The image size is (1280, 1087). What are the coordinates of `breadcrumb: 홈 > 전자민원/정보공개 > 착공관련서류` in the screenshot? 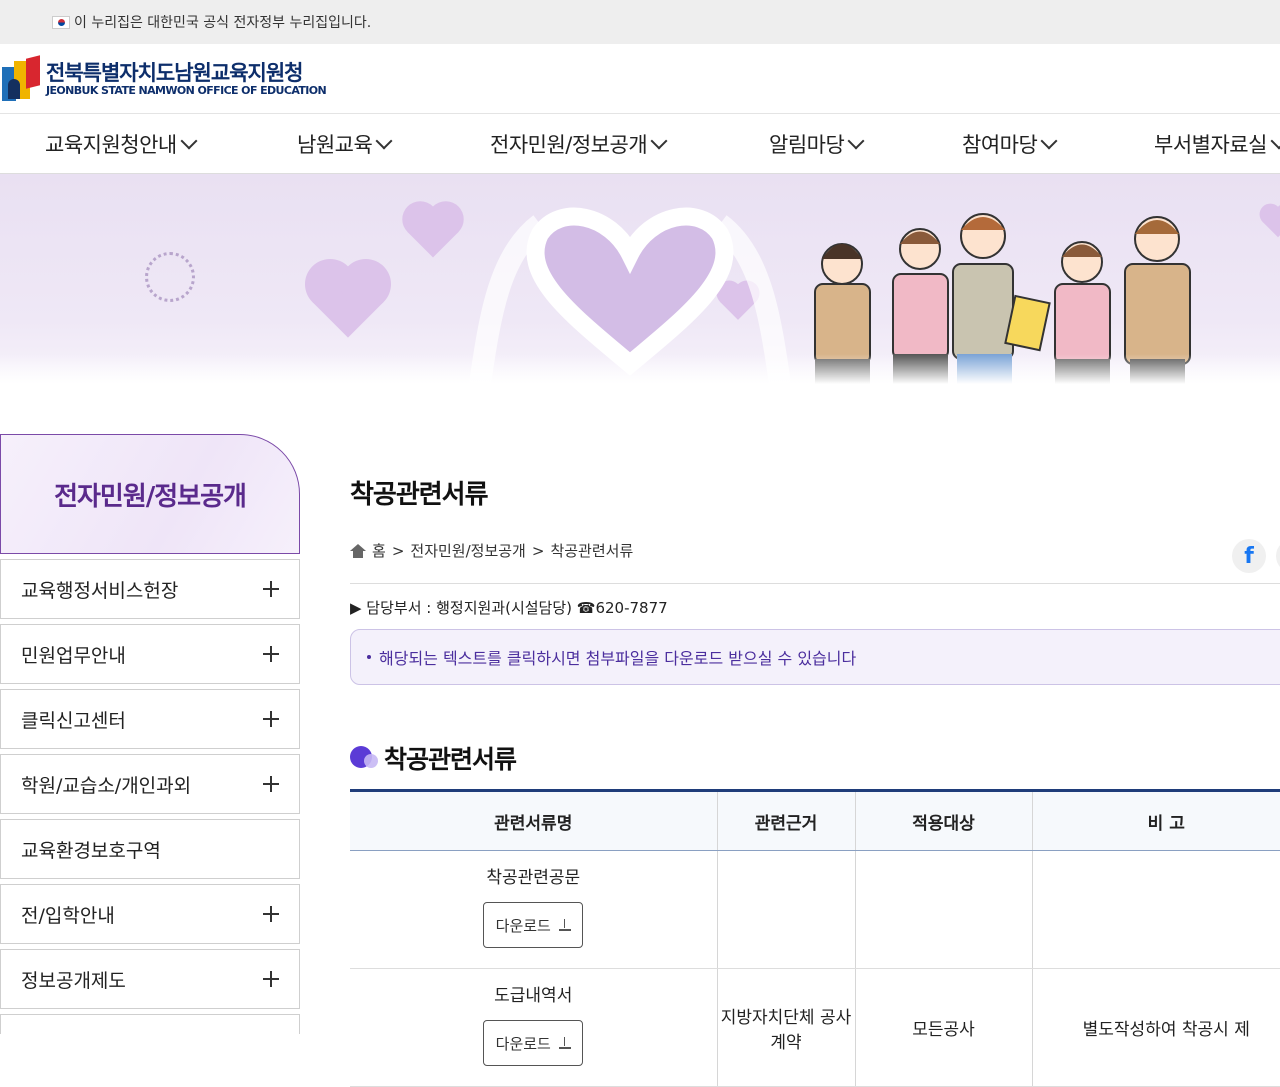 It's located at (491, 550).